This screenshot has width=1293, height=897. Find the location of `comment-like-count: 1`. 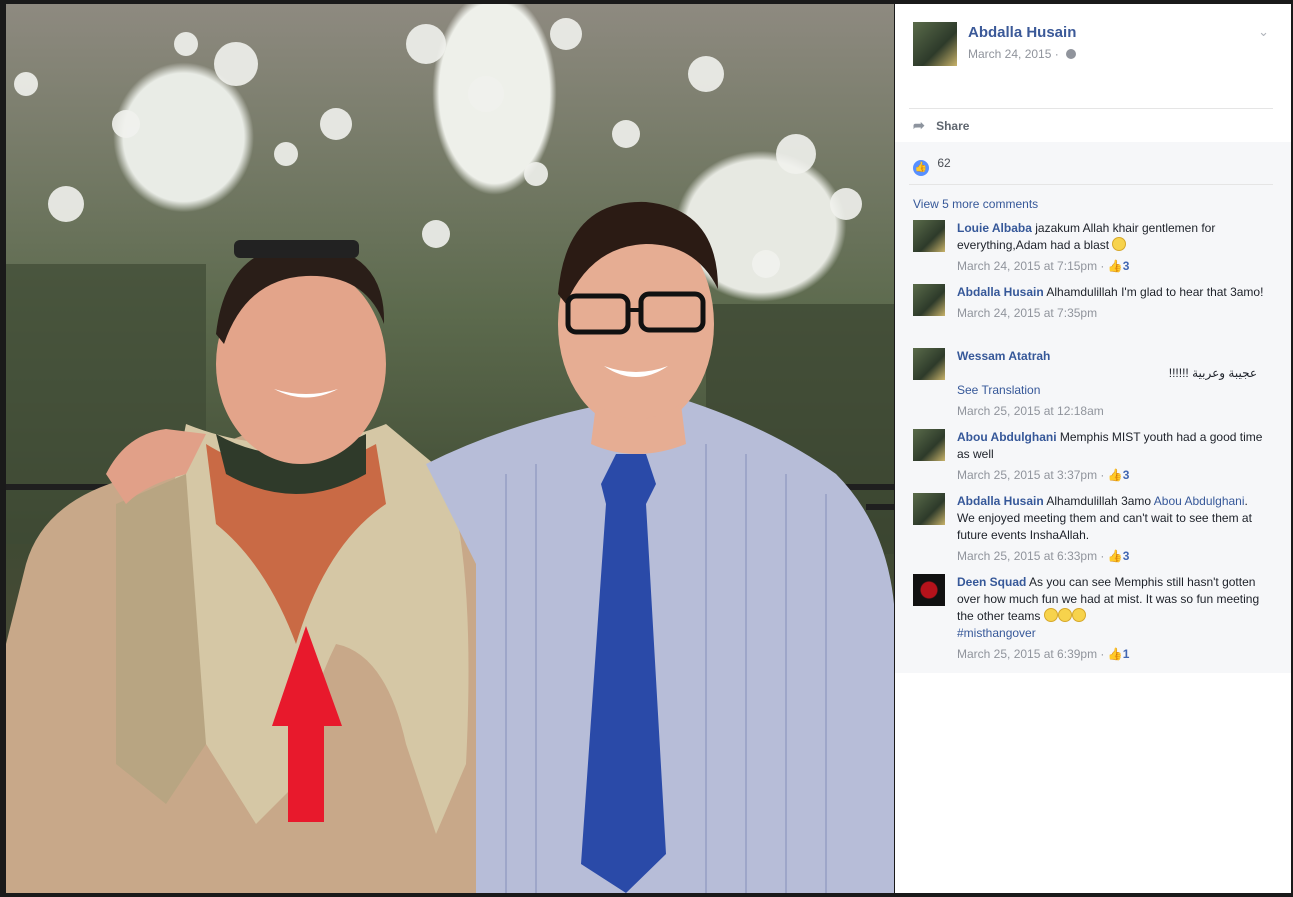

comment-like-count: 1 is located at coordinates (1126, 654).